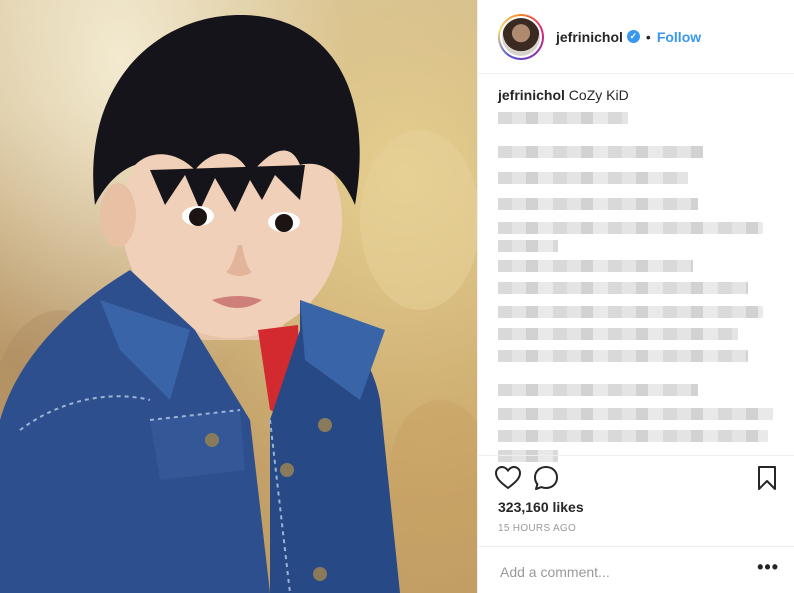  I want to click on like-count: 323,160 likes, so click(541, 507).